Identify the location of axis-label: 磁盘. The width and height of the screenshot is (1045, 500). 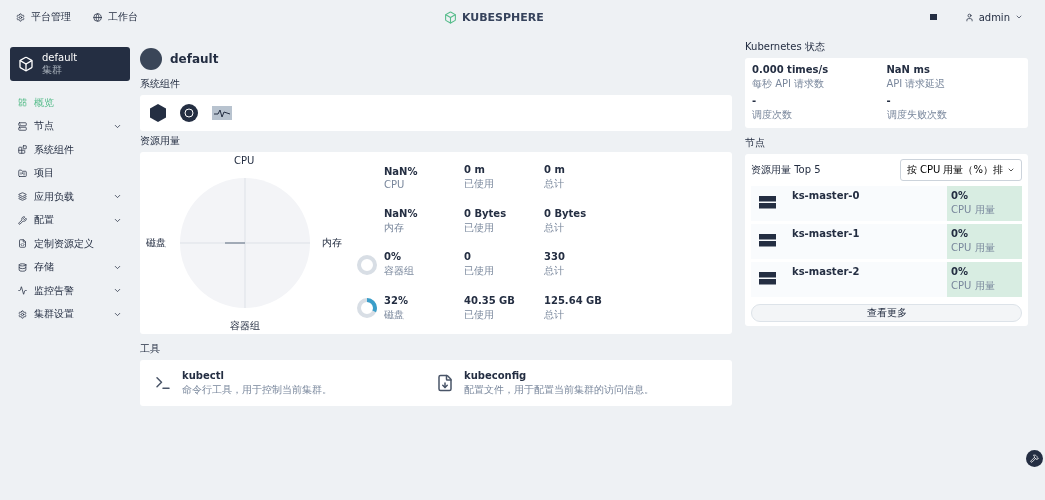
(156, 243).